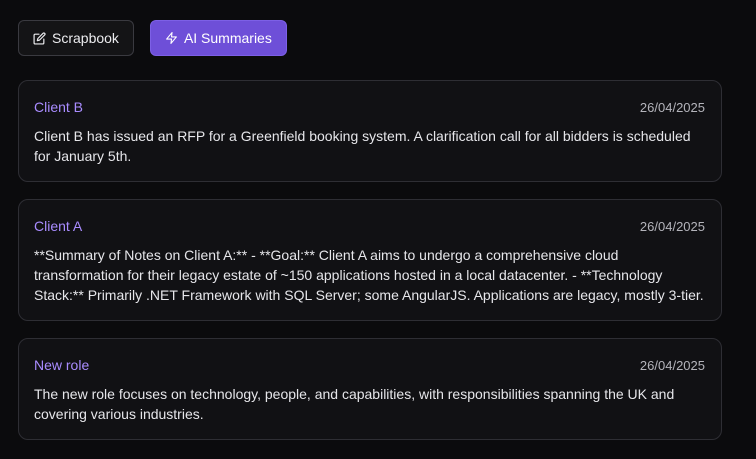  What do you see at coordinates (227, 38) in the screenshot?
I see `tab-ai-summaries-label: AI Summaries` at bounding box center [227, 38].